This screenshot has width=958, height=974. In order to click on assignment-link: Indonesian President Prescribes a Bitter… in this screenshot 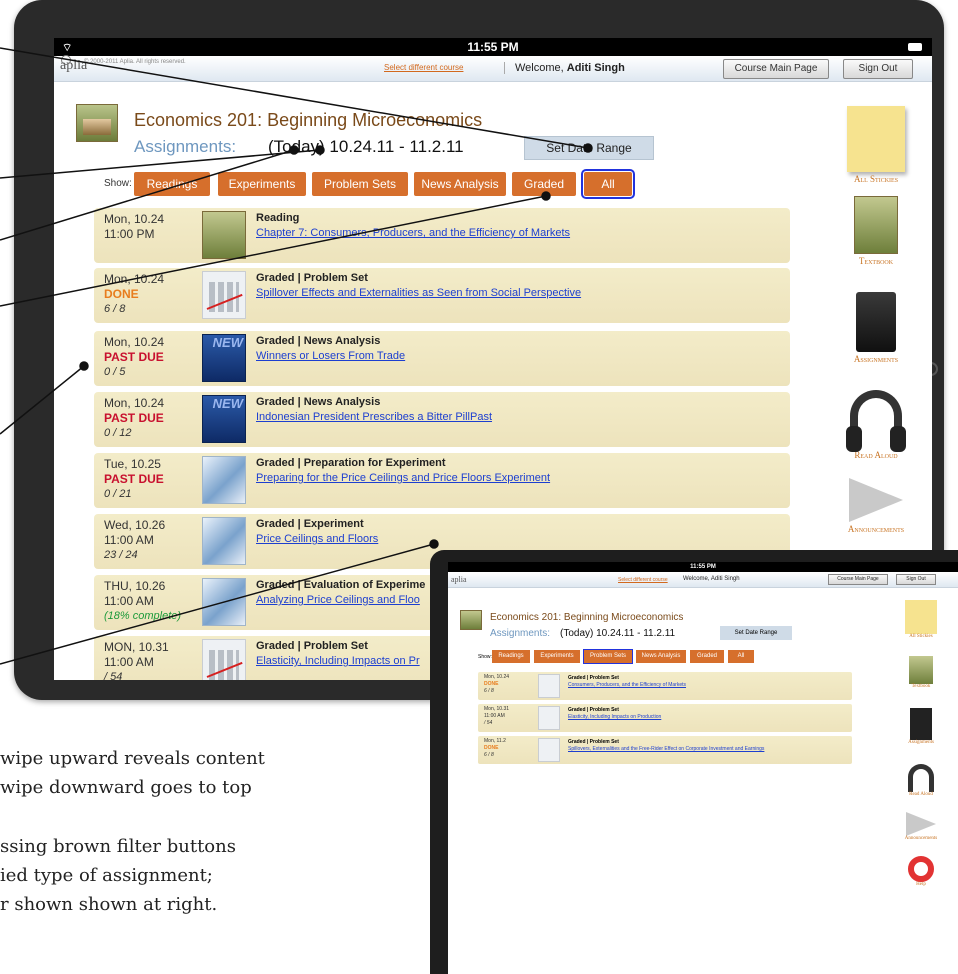, I will do `click(374, 417)`.